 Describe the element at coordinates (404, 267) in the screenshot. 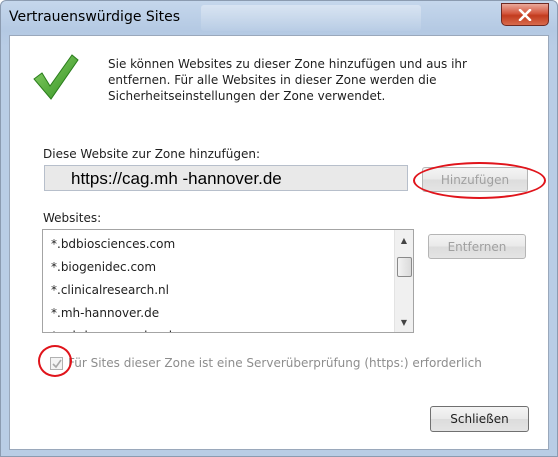

I see `scroll-thumb` at that location.